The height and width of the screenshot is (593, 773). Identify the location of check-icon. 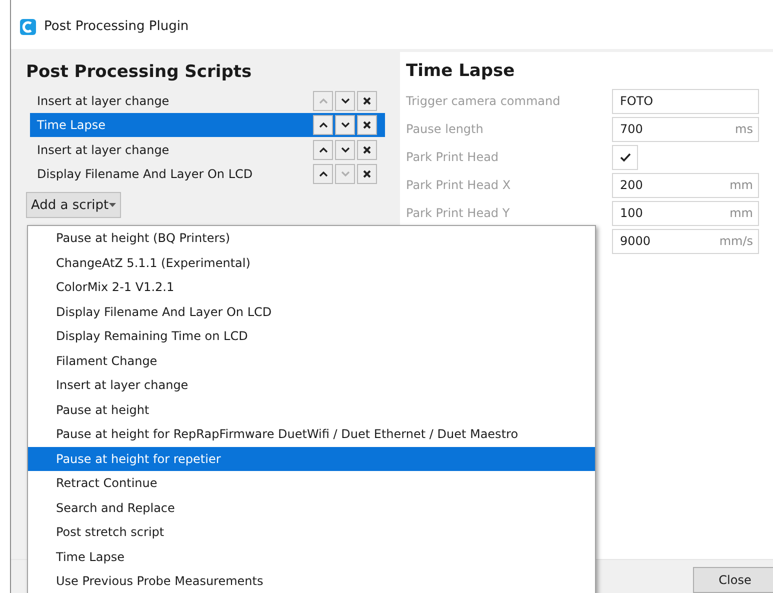
(625, 157).